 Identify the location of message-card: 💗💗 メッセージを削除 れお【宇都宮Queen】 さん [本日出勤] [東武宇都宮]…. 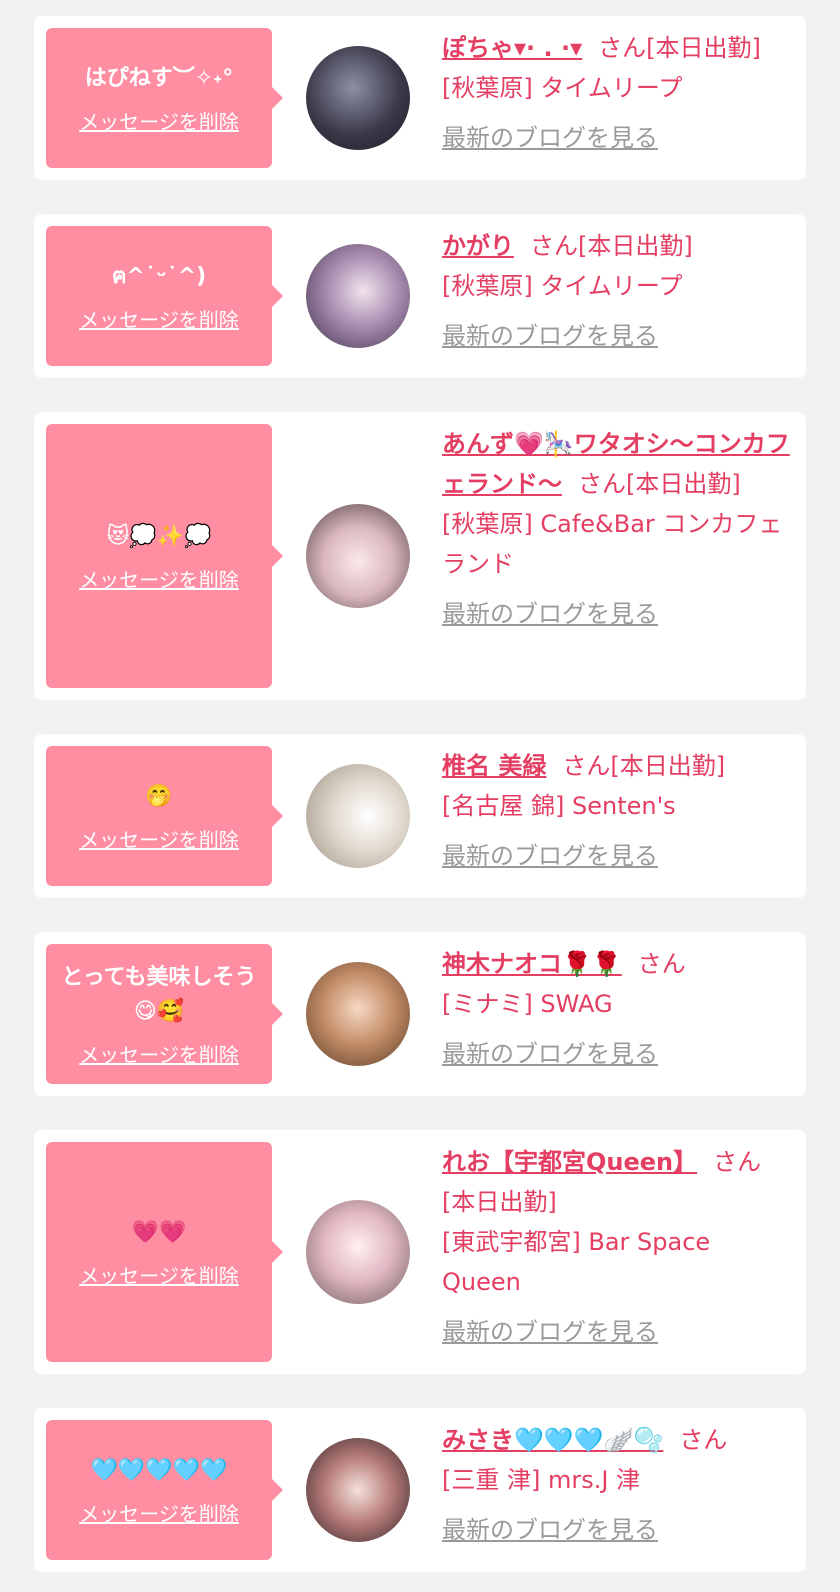
(420, 1252).